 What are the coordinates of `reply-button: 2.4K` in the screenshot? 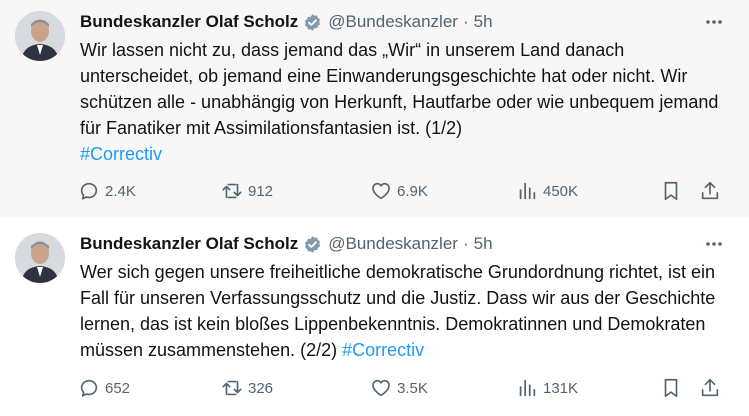 It's located at (107, 191).